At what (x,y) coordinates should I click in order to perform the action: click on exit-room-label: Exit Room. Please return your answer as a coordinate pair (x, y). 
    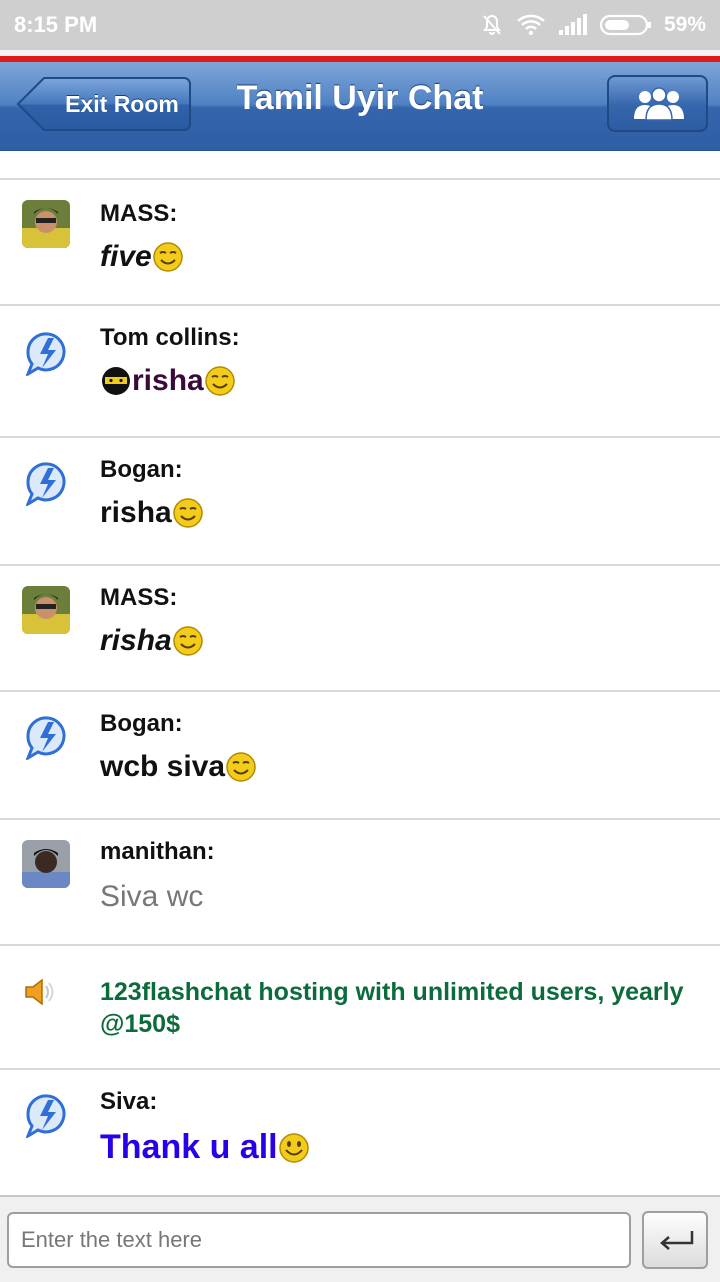
    Looking at the image, I should click on (122, 104).